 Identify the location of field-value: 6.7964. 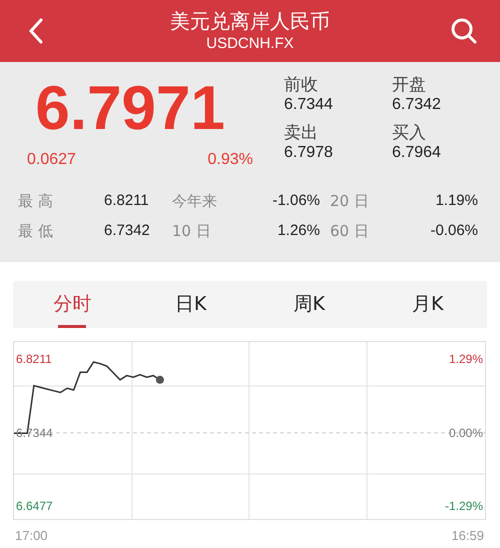
(417, 152).